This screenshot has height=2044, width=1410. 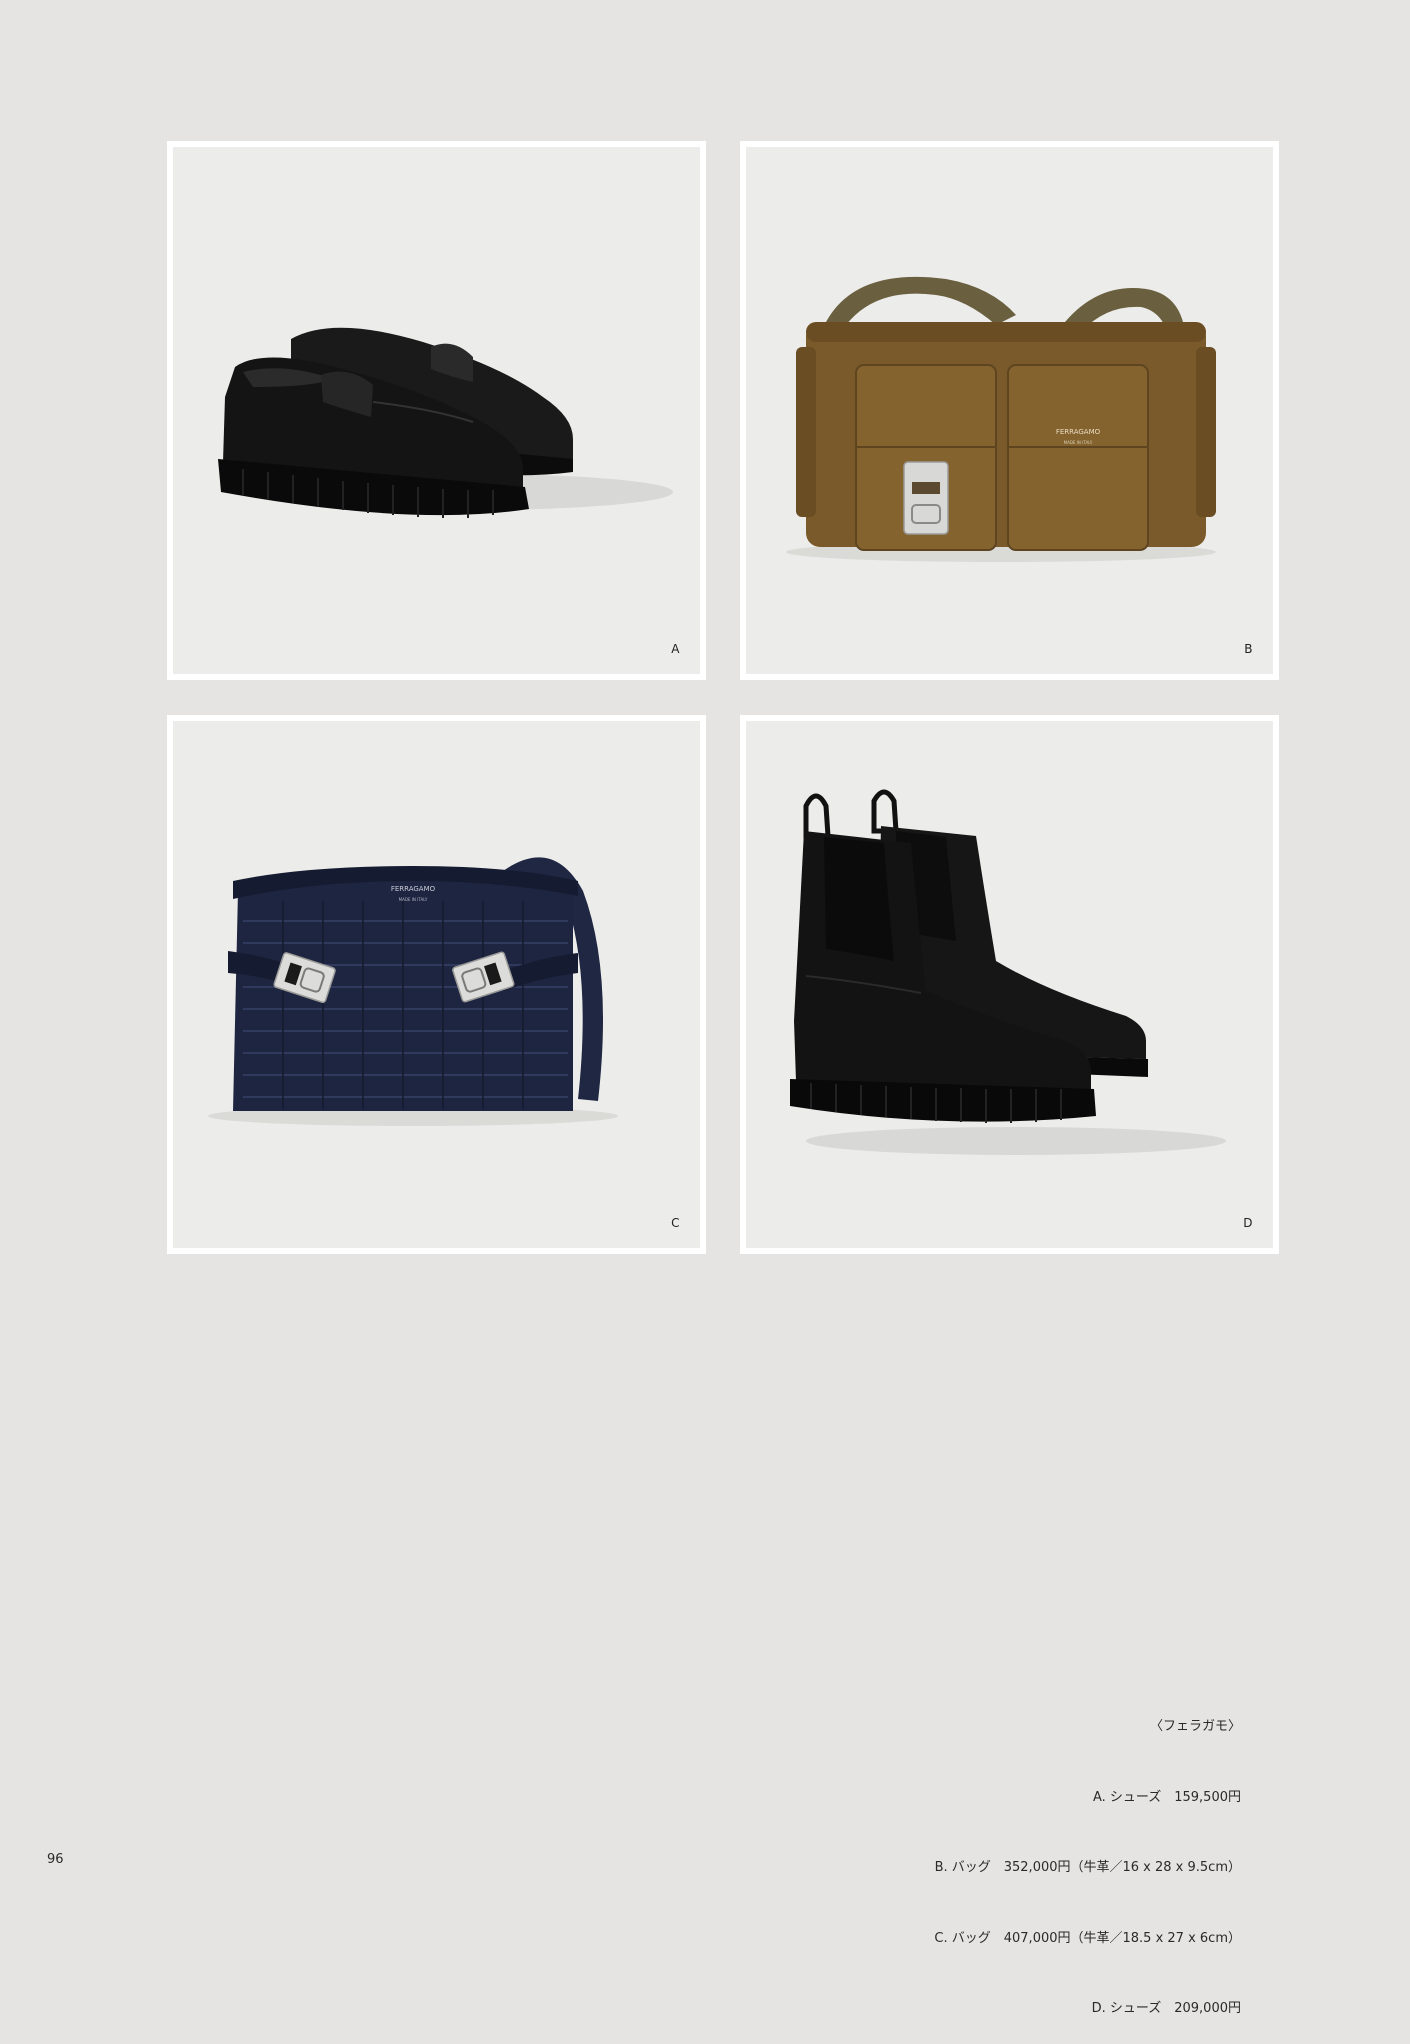 I want to click on credit-line-d: D. シューズ 209,000円, so click(x=1166, y=2008).